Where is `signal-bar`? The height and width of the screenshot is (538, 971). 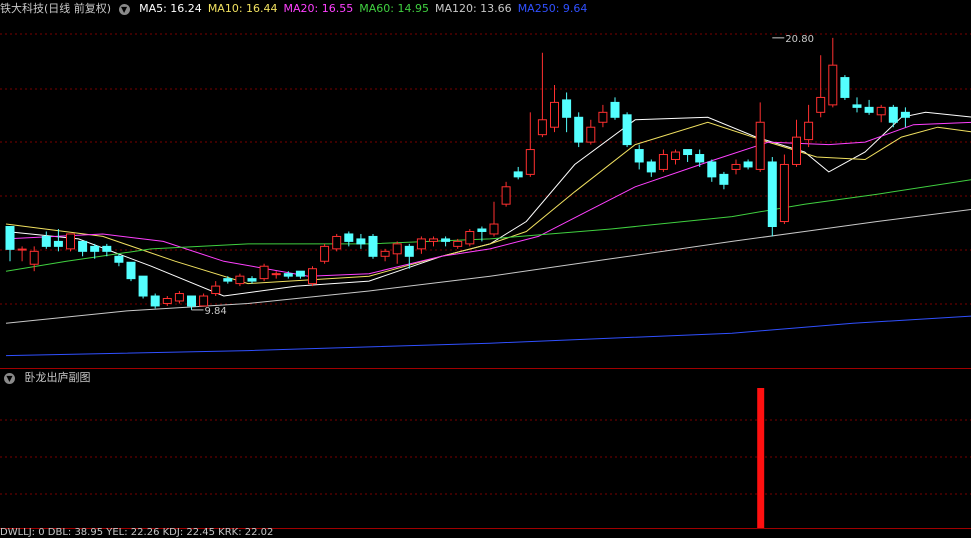 signal-bar is located at coordinates (761, 458).